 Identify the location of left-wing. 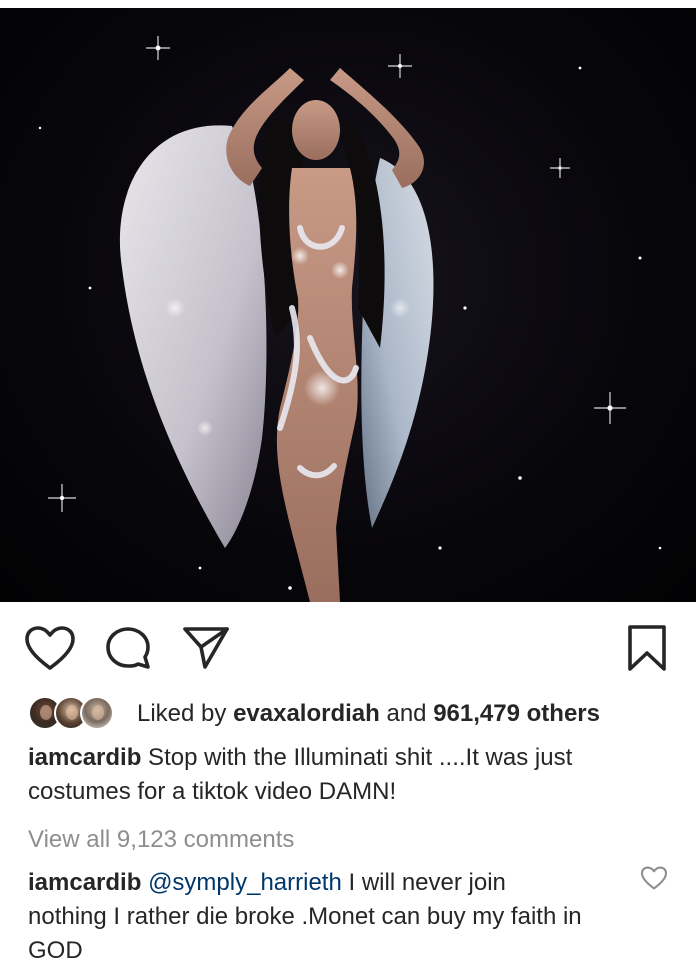
(193, 336).